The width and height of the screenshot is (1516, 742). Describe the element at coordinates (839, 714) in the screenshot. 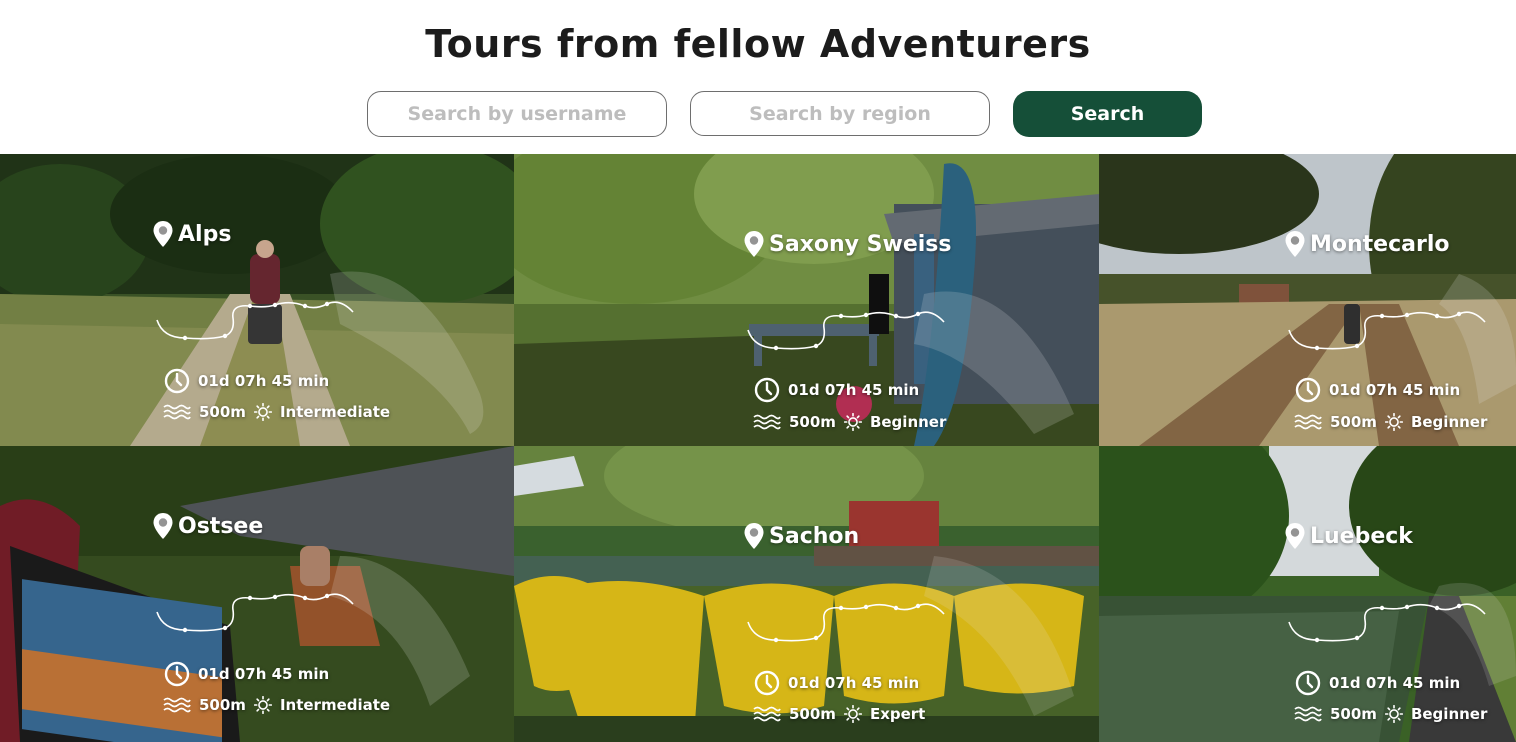

I see `stats-row: 500m Expert` at that location.